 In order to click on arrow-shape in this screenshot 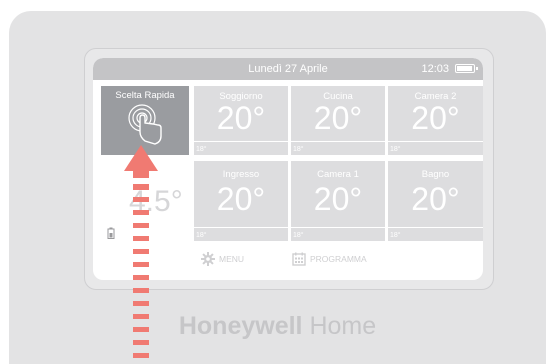, I will do `click(141, 251)`.